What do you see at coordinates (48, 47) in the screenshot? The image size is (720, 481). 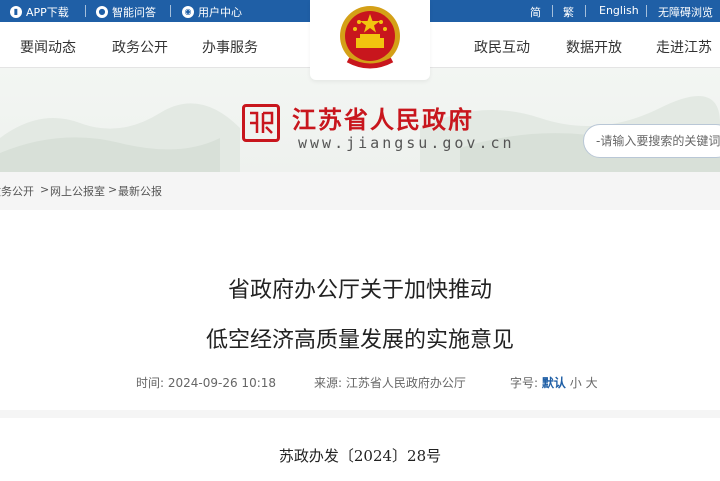 I see `nav-item-news: 要闻动态` at bounding box center [48, 47].